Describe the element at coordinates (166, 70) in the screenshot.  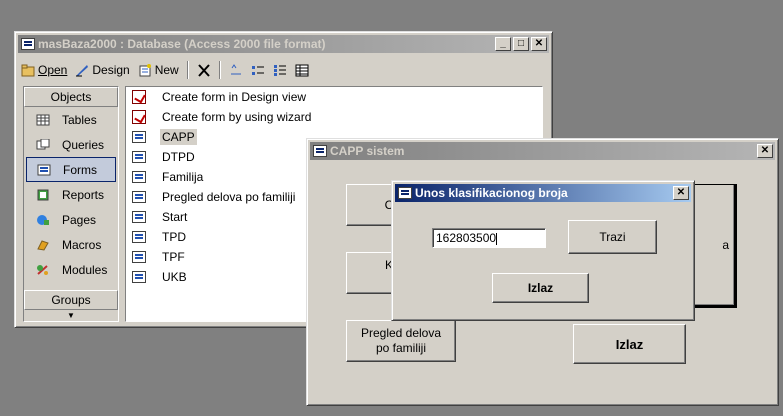
I see `new-label: New` at that location.